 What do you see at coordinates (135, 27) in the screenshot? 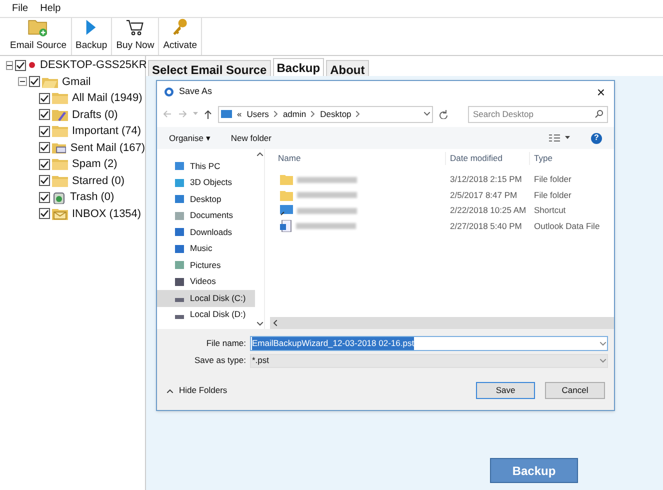
I see `cart-icon` at bounding box center [135, 27].